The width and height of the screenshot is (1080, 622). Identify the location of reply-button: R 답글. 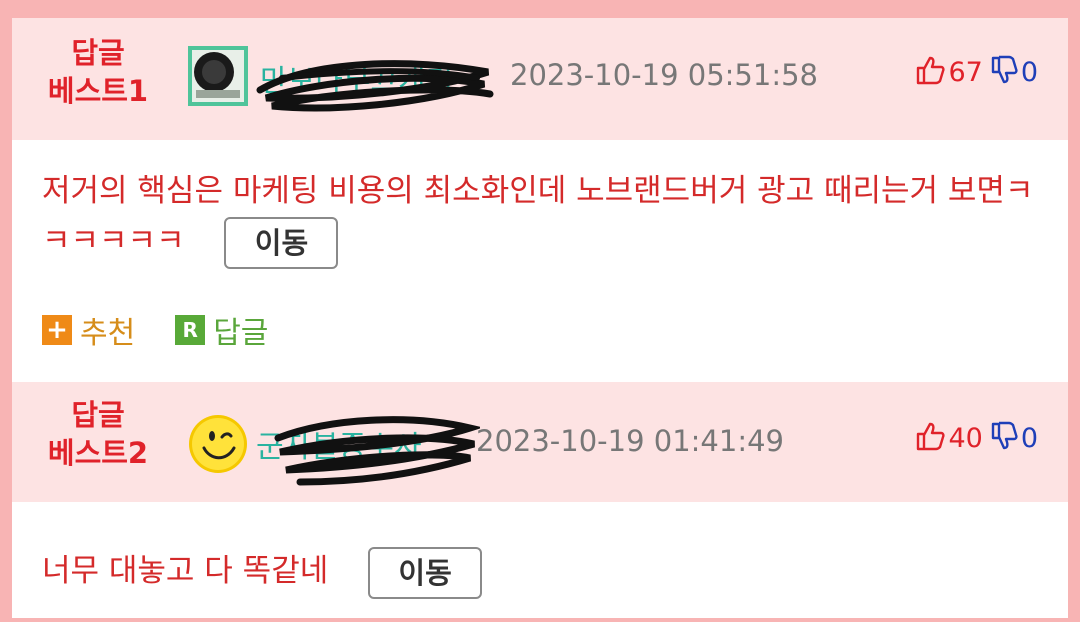
(221, 330).